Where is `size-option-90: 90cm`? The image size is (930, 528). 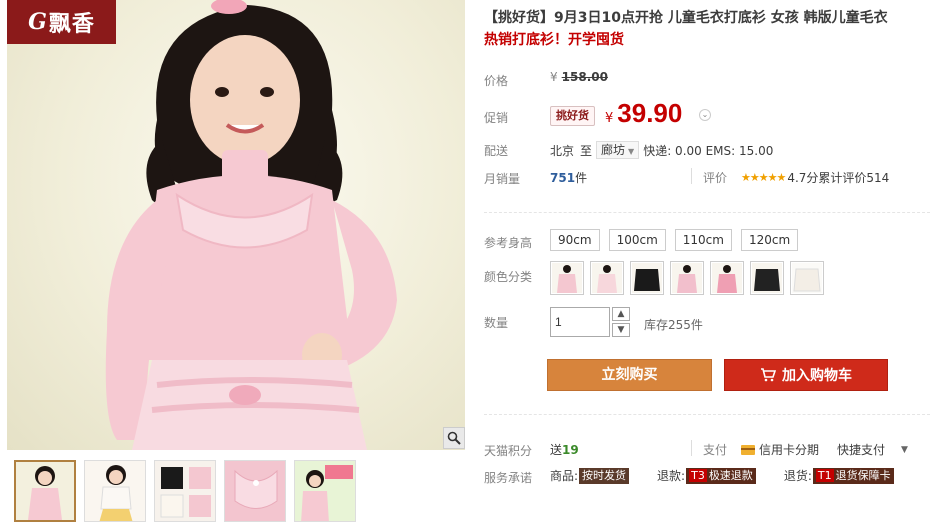 size-option-90: 90cm is located at coordinates (575, 240).